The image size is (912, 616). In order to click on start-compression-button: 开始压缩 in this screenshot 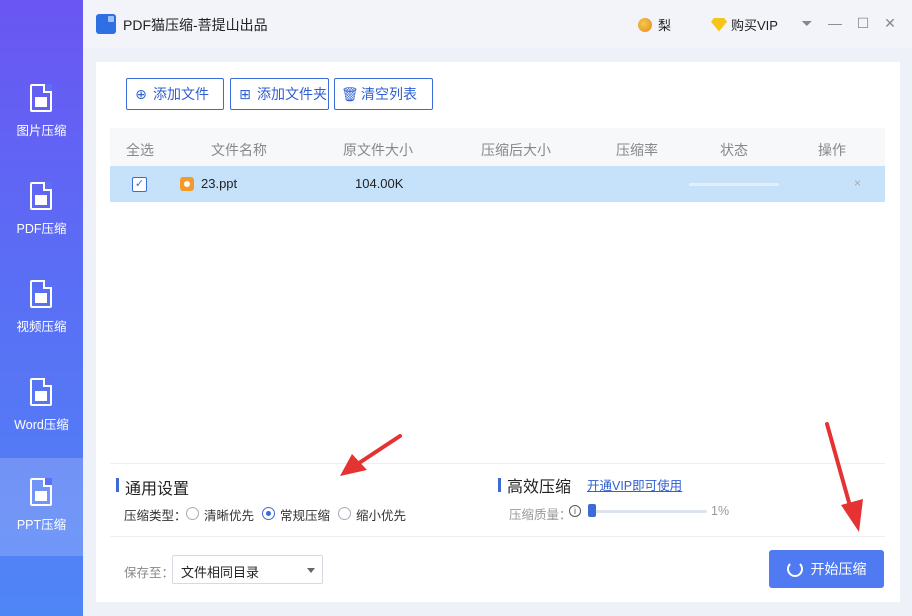, I will do `click(826, 569)`.